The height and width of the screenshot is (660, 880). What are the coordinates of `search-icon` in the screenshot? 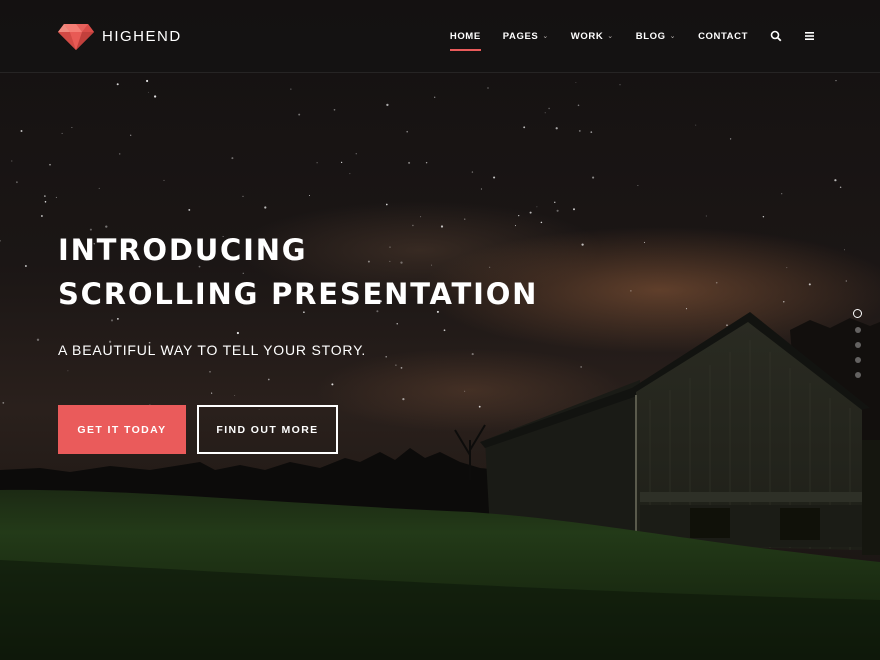 It's located at (776, 36).